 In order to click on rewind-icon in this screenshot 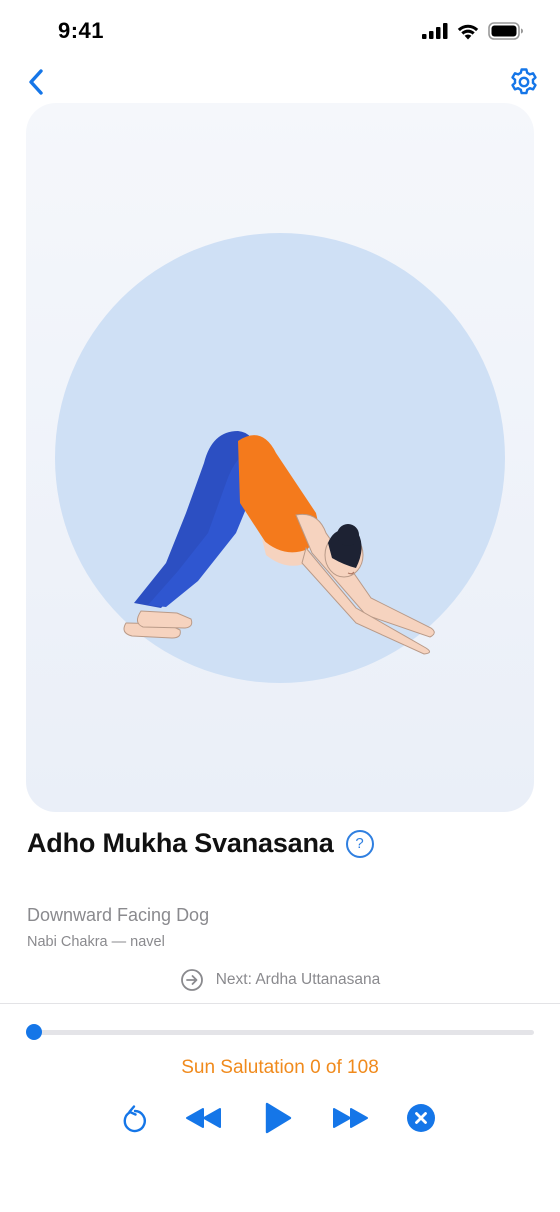, I will do `click(203, 1118)`.